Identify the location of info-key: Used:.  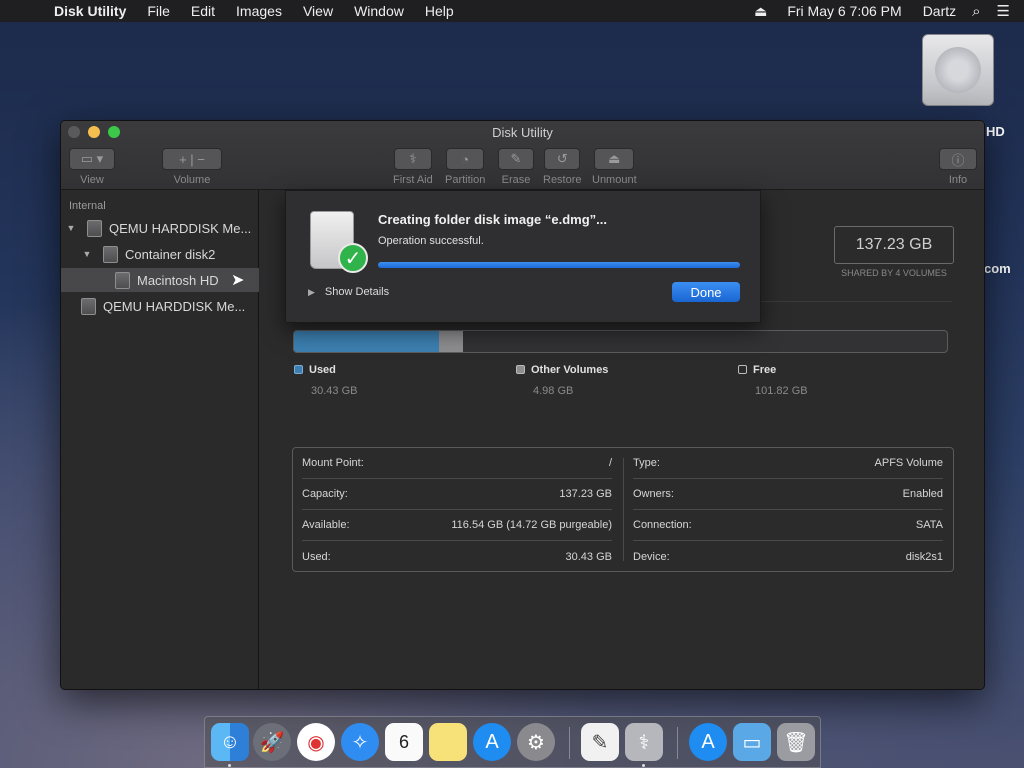
(316, 556).